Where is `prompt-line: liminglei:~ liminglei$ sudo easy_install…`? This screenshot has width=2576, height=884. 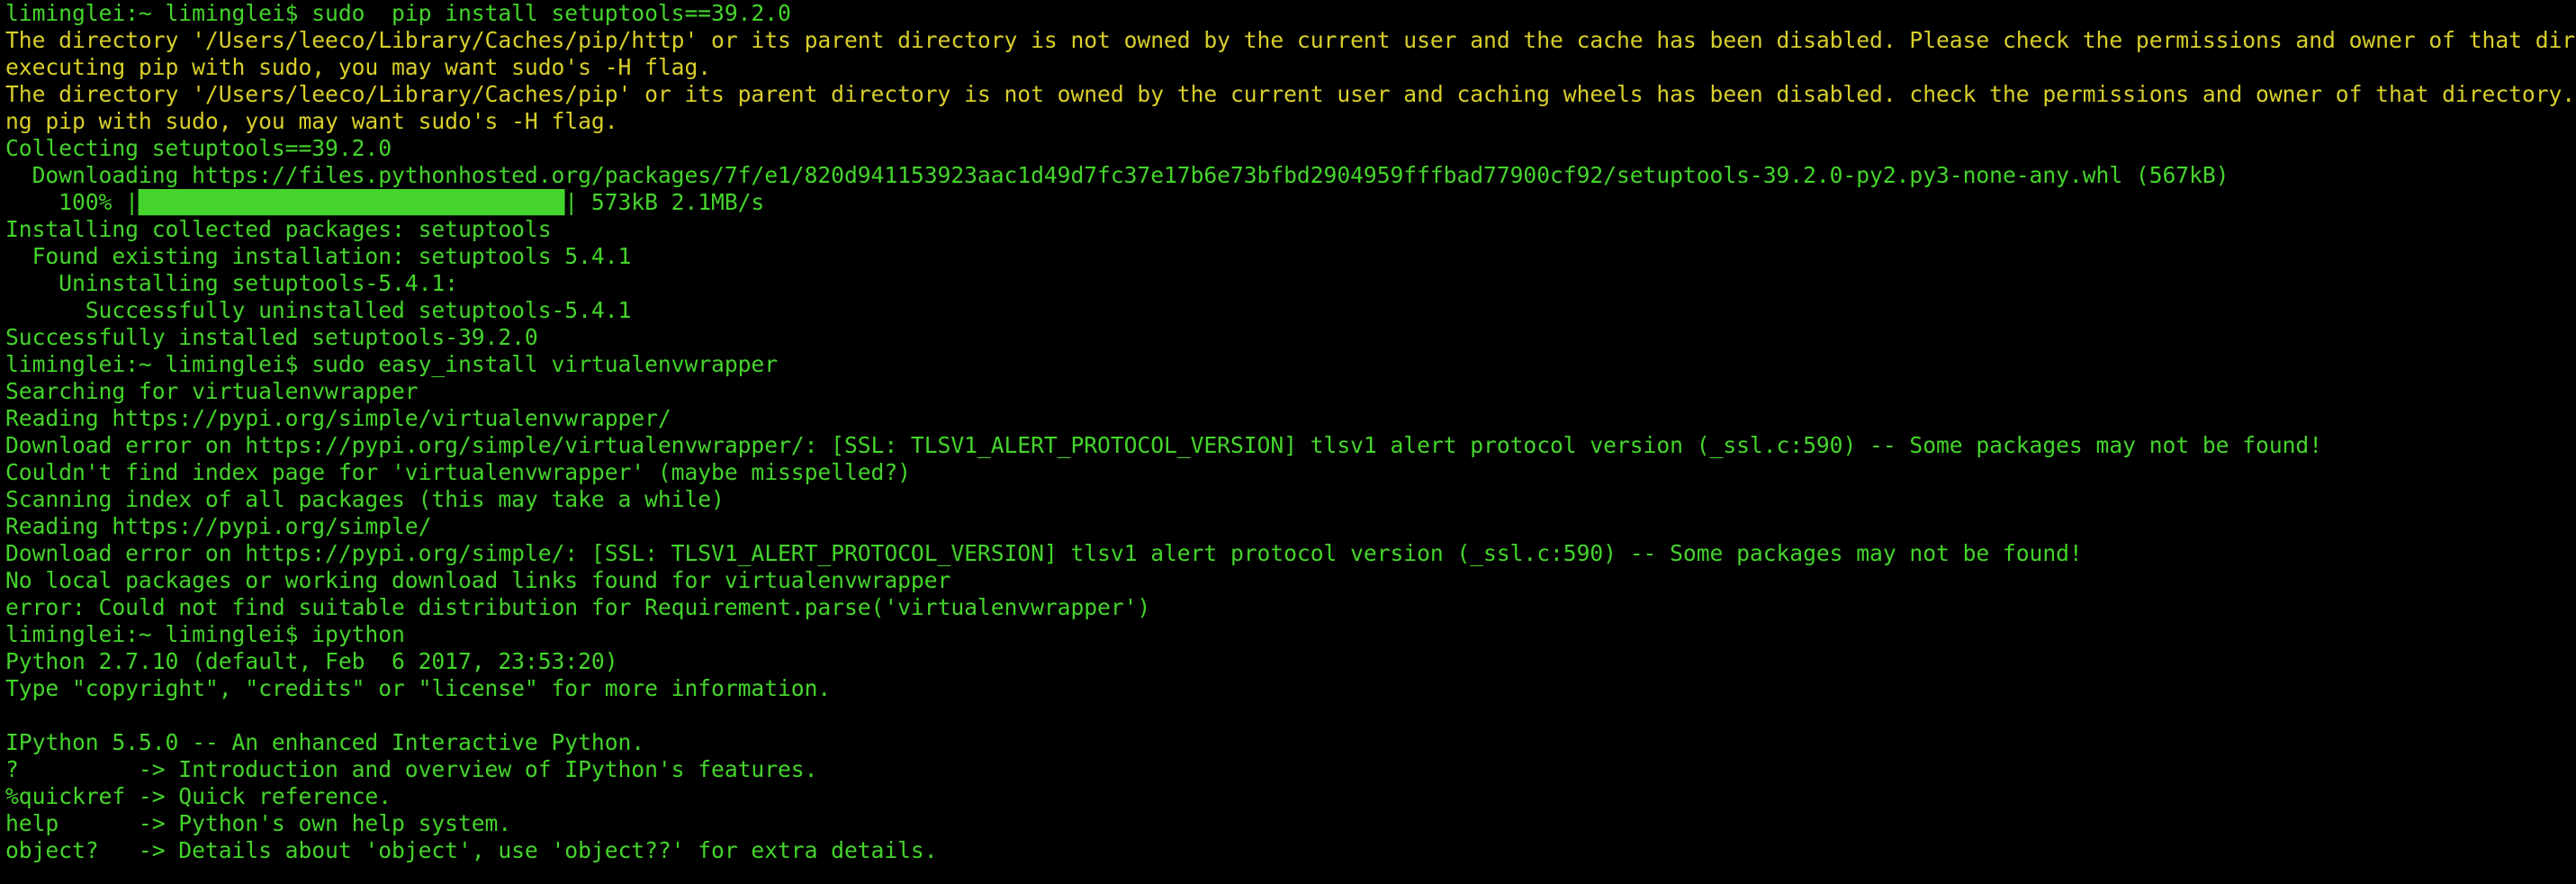
prompt-line: liminglei:~ liminglei$ sudo easy_install… is located at coordinates (392, 364).